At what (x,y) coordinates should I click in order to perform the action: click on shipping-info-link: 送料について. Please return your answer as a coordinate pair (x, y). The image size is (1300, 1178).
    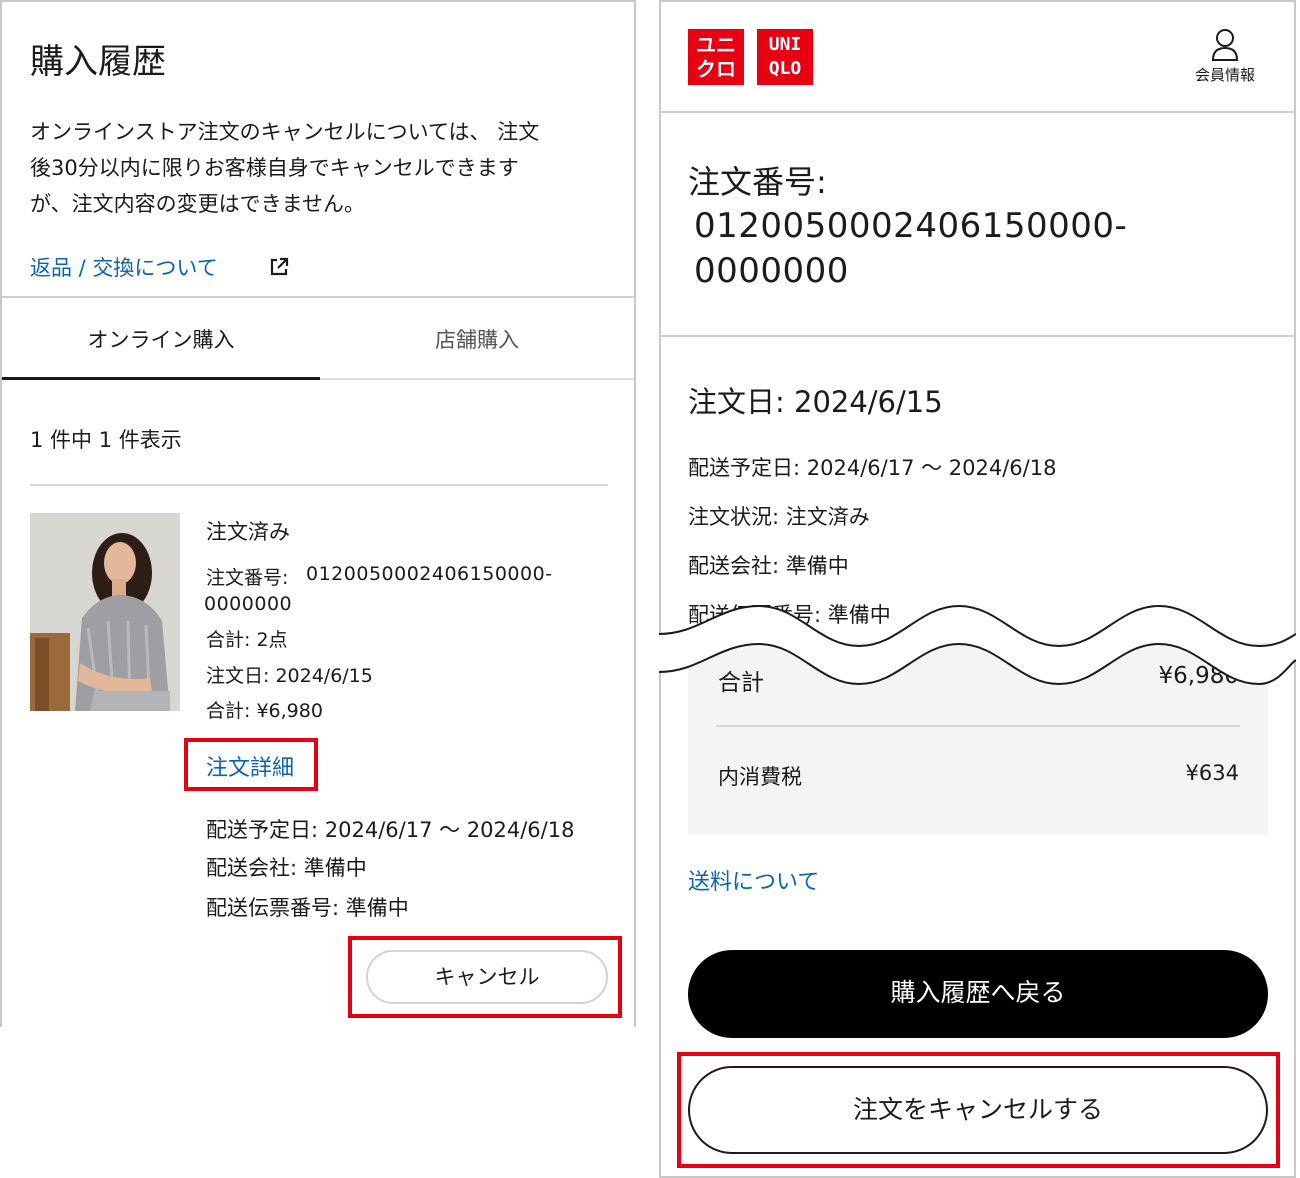
    Looking at the image, I should click on (753, 880).